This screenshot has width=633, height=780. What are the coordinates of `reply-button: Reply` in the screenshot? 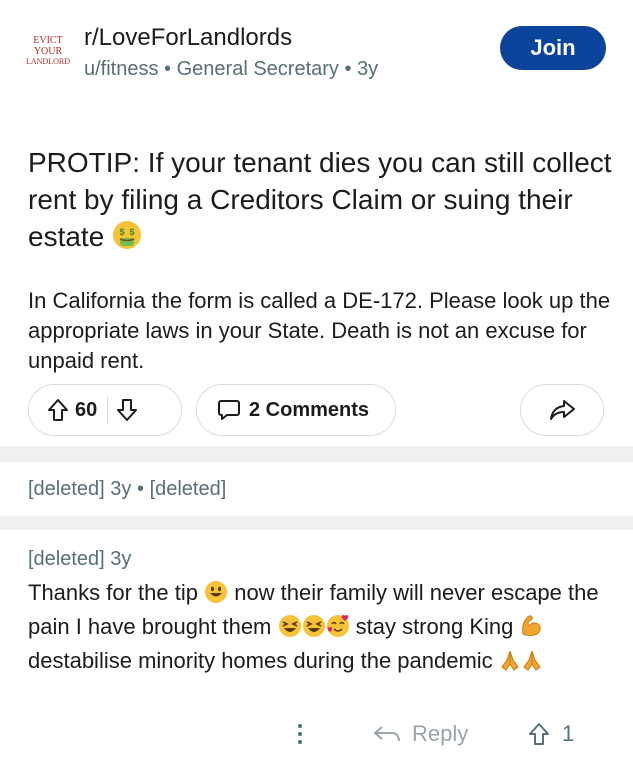 It's located at (420, 734).